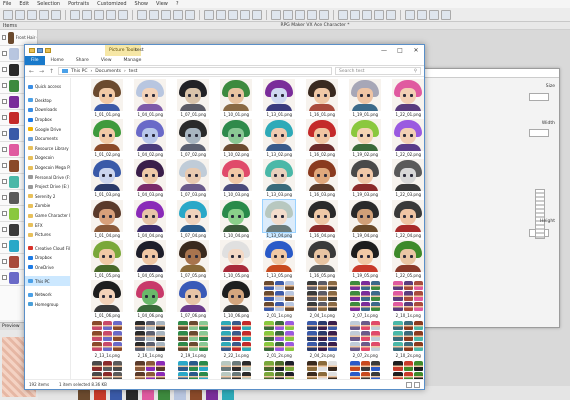 The height and width of the screenshot is (400, 570). What do you see at coordinates (47, 295) in the screenshot?
I see `nav-item-network: Network` at bounding box center [47, 295].